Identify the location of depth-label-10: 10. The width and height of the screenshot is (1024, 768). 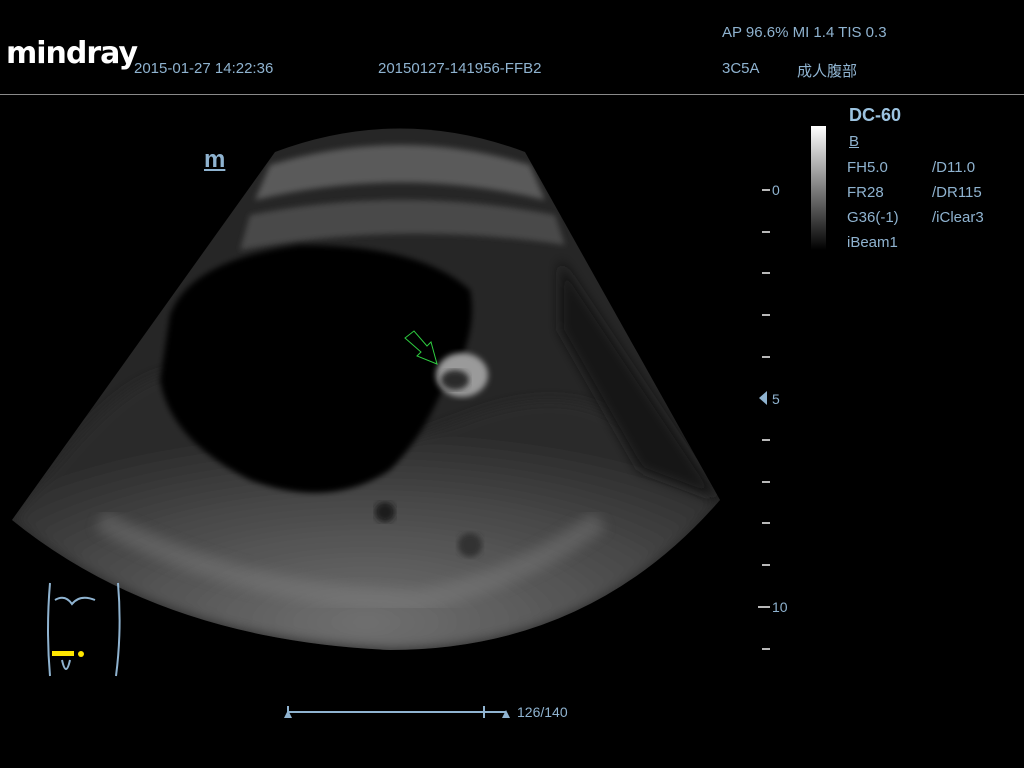
(780, 607).